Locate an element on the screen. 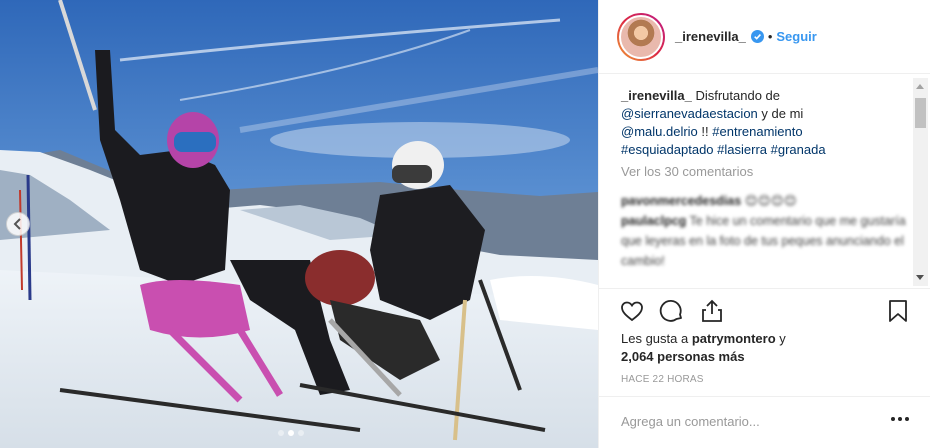 Image resolution: width=930 pixels, height=448 pixels. scroll-down-arrow-icon is located at coordinates (920, 277).